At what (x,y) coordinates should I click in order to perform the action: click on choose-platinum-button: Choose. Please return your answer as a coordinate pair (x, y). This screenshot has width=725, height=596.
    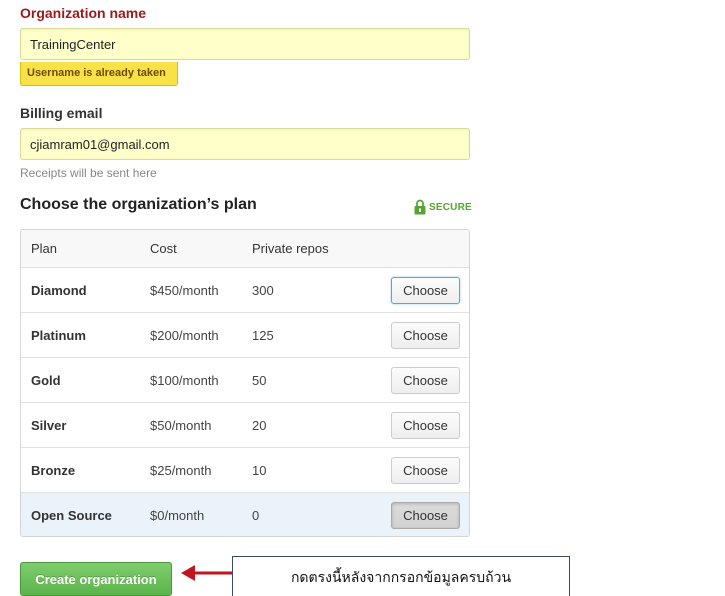
    Looking at the image, I should click on (425, 335).